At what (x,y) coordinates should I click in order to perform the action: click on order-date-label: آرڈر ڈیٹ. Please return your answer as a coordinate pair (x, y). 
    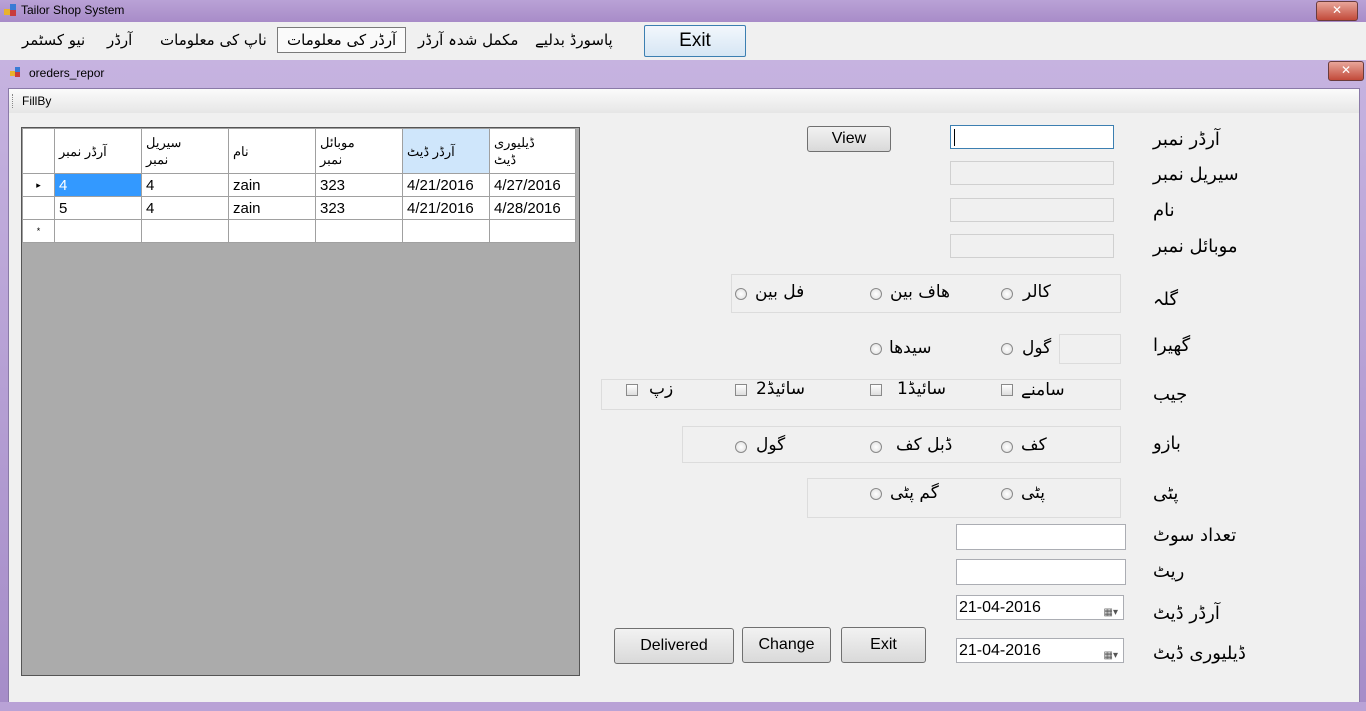
    Looking at the image, I should click on (1186, 613).